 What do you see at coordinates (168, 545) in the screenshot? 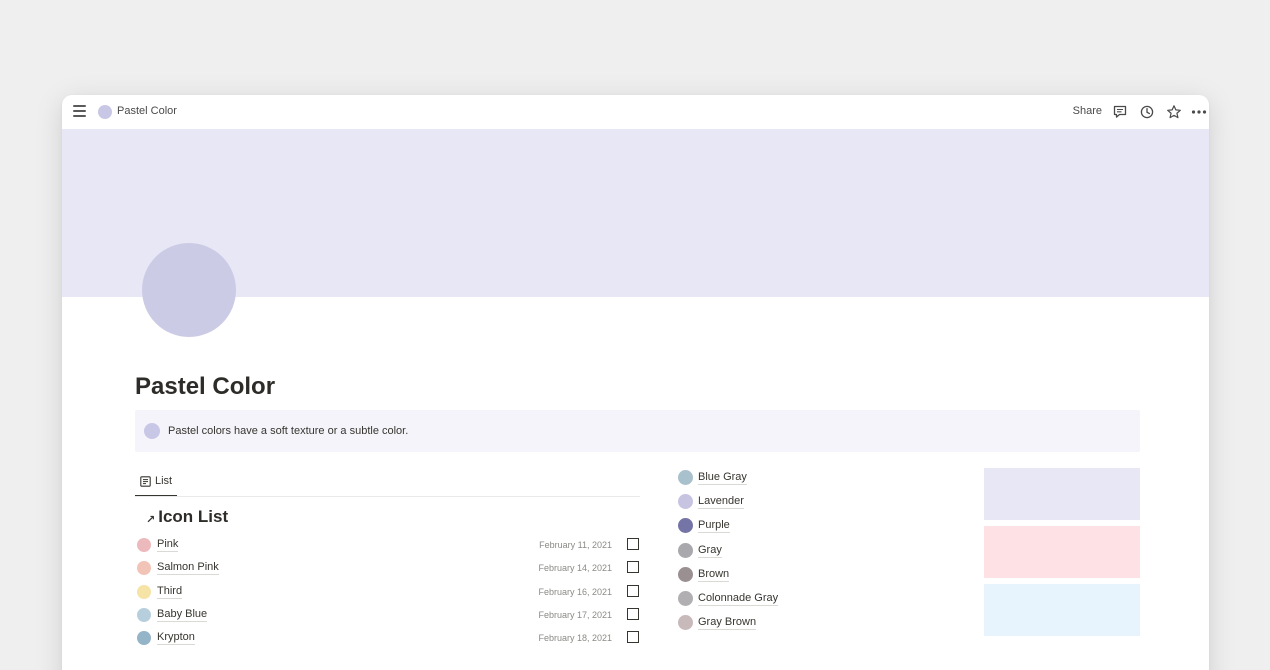
I see `list-item-name: Pink` at bounding box center [168, 545].